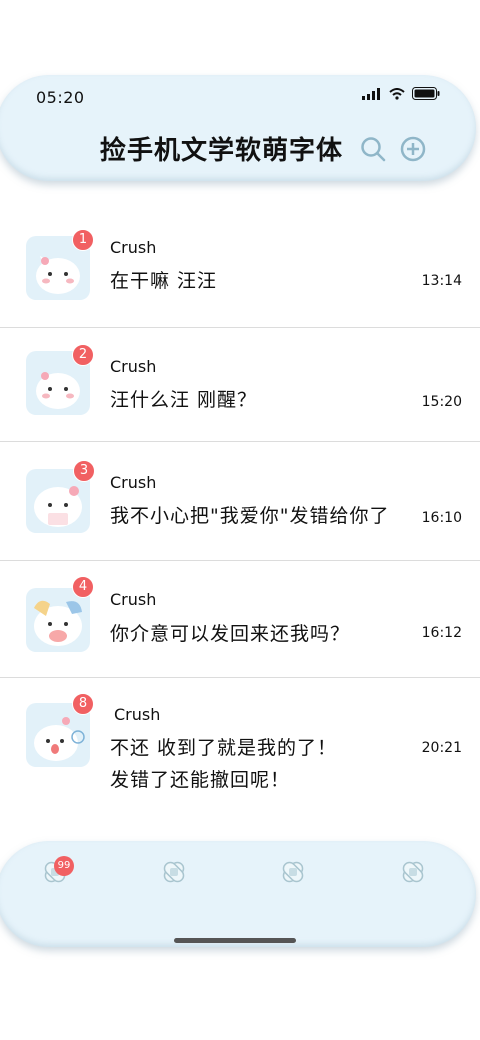 The height and width of the screenshot is (1040, 480). What do you see at coordinates (224, 748) in the screenshot?
I see `message-preview: 不还 收到了就是我的了！` at bounding box center [224, 748].